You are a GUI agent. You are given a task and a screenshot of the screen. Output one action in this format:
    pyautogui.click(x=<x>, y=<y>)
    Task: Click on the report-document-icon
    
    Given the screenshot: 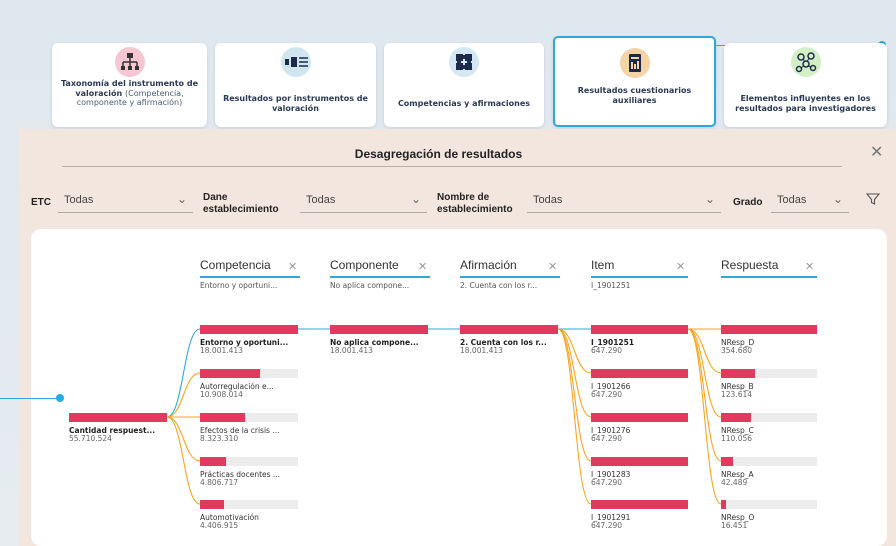 What is the action you would take?
    pyautogui.click(x=634, y=63)
    